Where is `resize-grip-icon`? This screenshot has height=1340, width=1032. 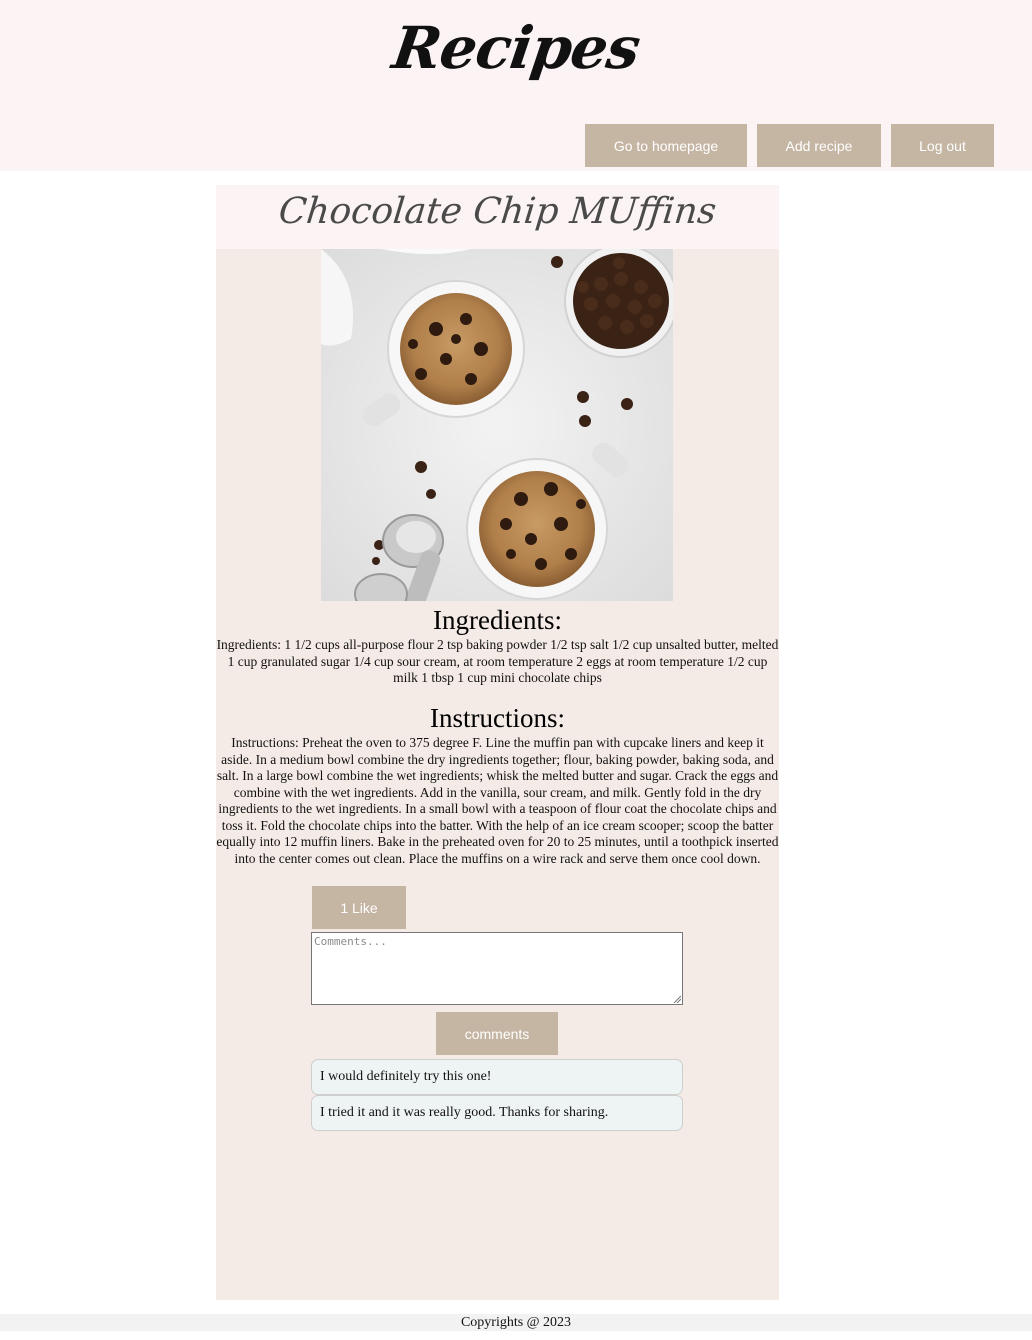
resize-grip-icon is located at coordinates (677, 999).